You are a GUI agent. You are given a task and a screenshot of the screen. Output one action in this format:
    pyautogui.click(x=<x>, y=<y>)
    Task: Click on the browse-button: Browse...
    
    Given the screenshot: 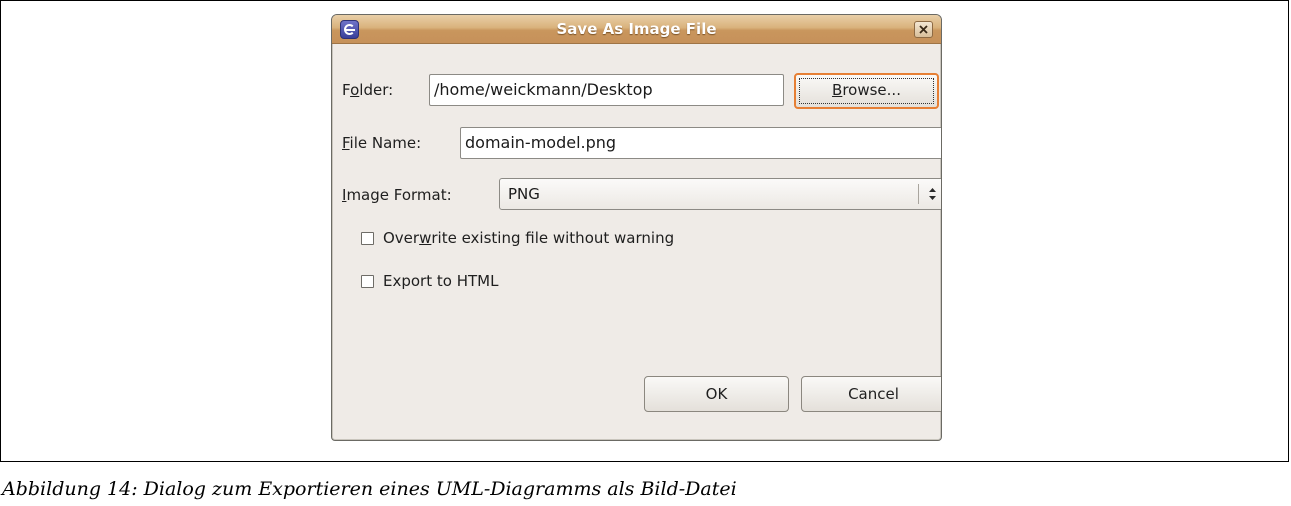 What is the action you would take?
    pyautogui.click(x=866, y=91)
    